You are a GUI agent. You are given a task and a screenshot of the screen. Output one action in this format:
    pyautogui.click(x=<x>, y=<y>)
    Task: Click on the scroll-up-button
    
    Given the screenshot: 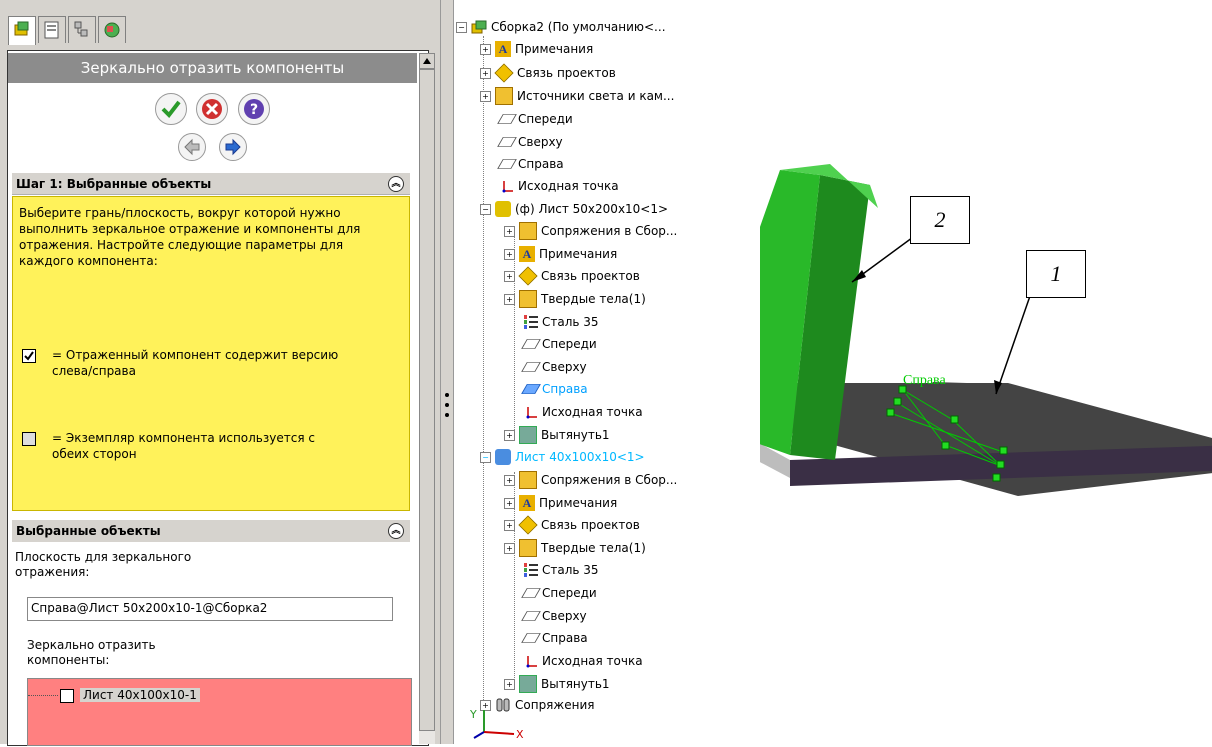 What is the action you would take?
    pyautogui.click(x=427, y=61)
    